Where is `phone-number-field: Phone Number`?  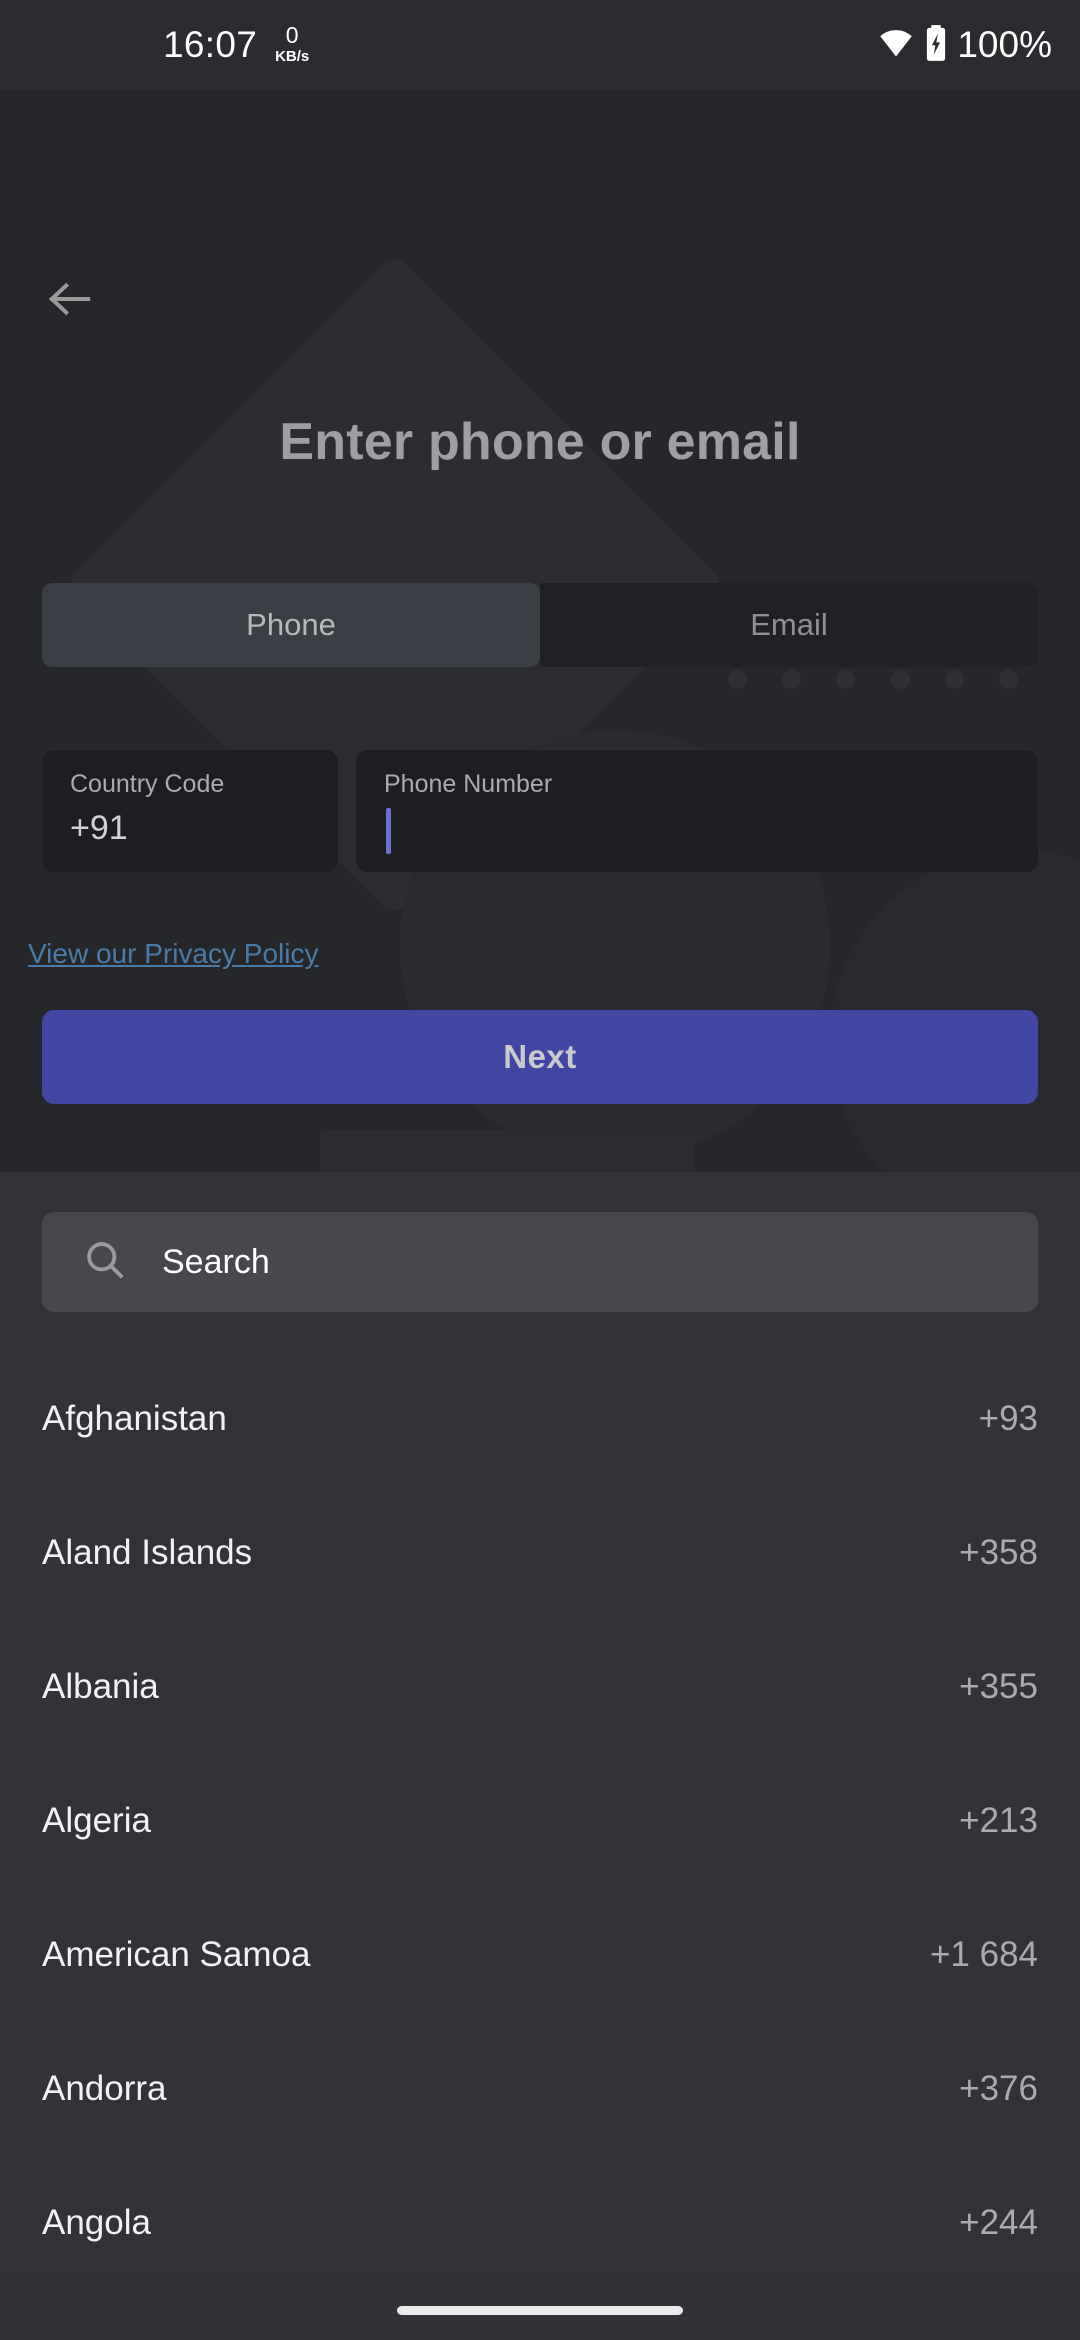 phone-number-field: Phone Number is located at coordinates (697, 811).